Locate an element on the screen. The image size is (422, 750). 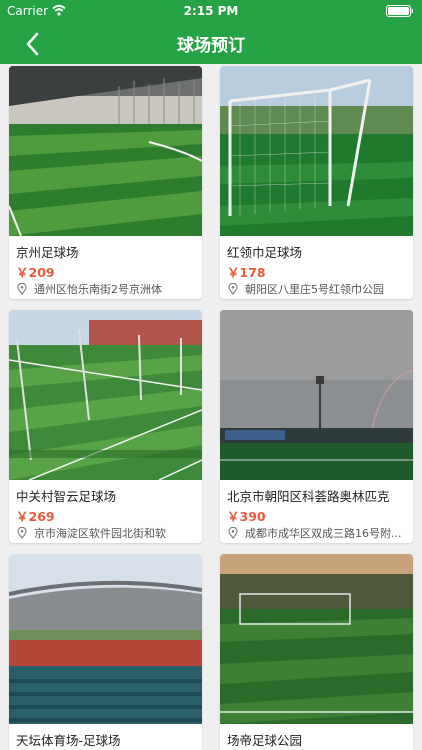
venue-address-row: 京市海淀区软件园北街和软 is located at coordinates (107, 533).